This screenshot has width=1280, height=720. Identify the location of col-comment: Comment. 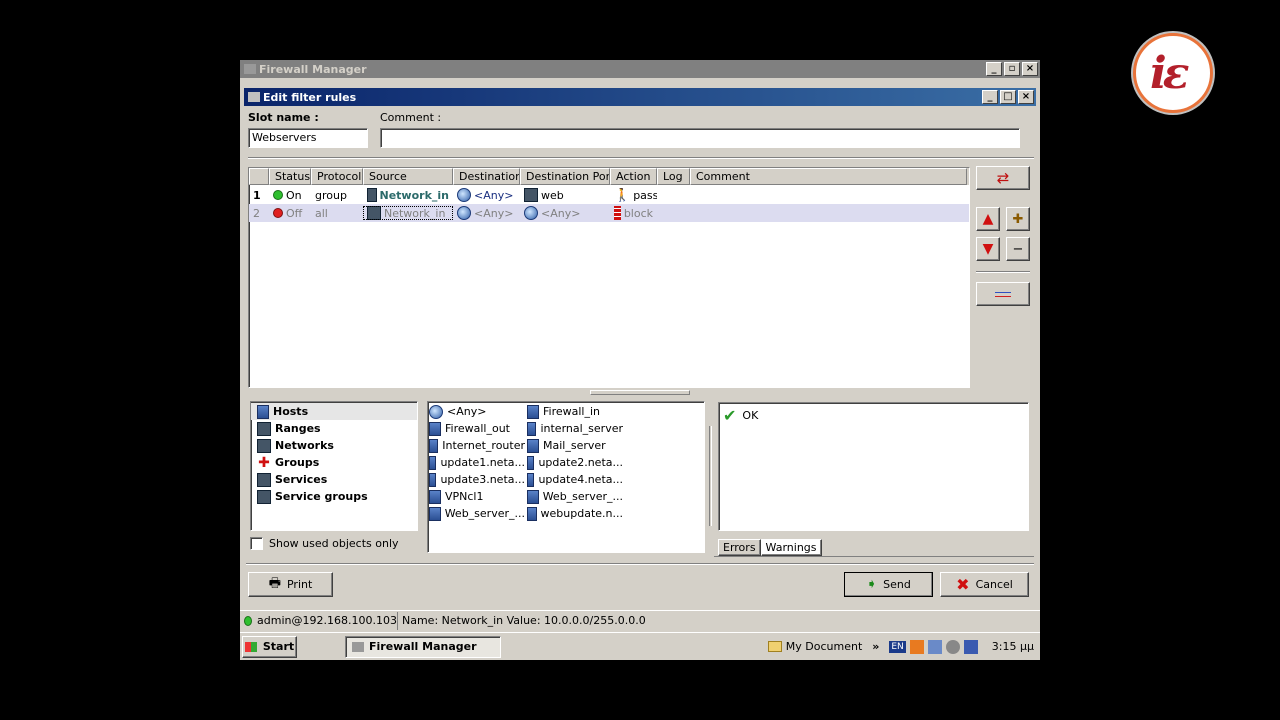
(828, 176).